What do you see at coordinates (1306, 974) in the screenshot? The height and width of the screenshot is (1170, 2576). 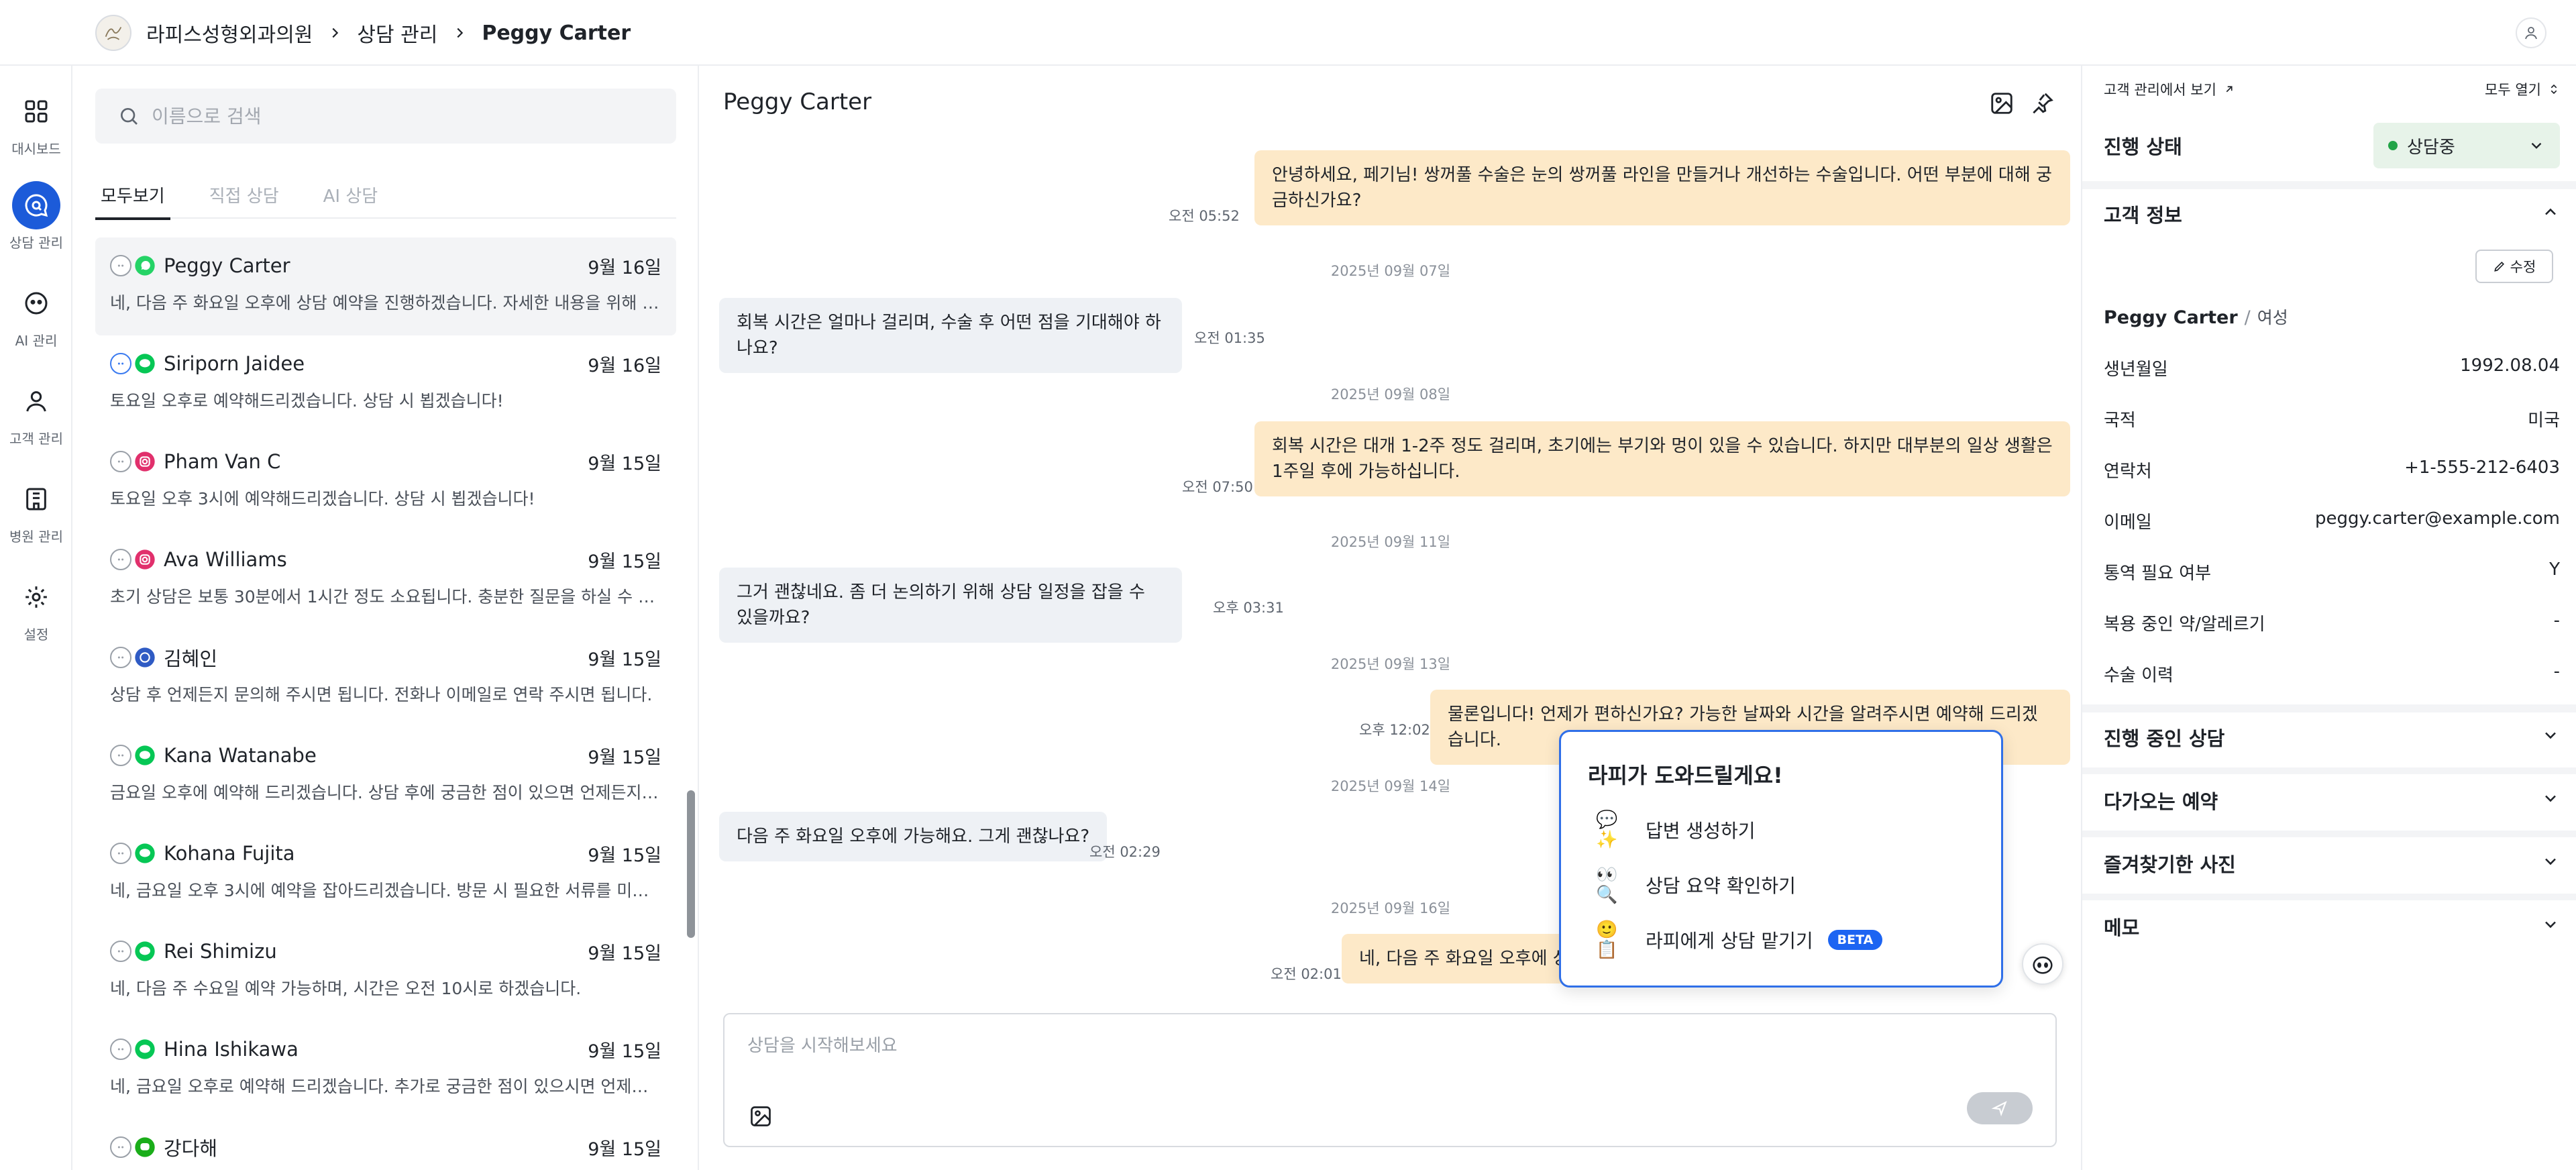 I see `message-time: 오전 02:01` at bounding box center [1306, 974].